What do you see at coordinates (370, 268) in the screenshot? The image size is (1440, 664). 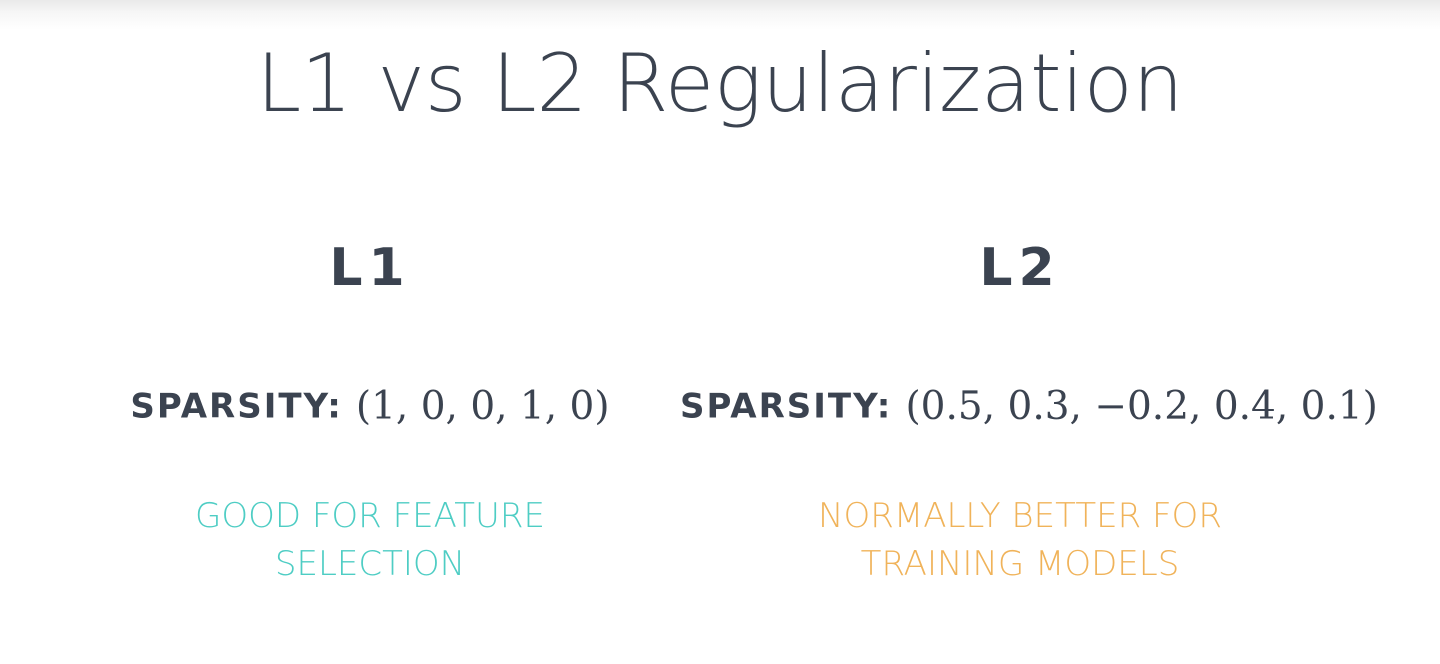 I see `l1-heading: L1` at bounding box center [370, 268].